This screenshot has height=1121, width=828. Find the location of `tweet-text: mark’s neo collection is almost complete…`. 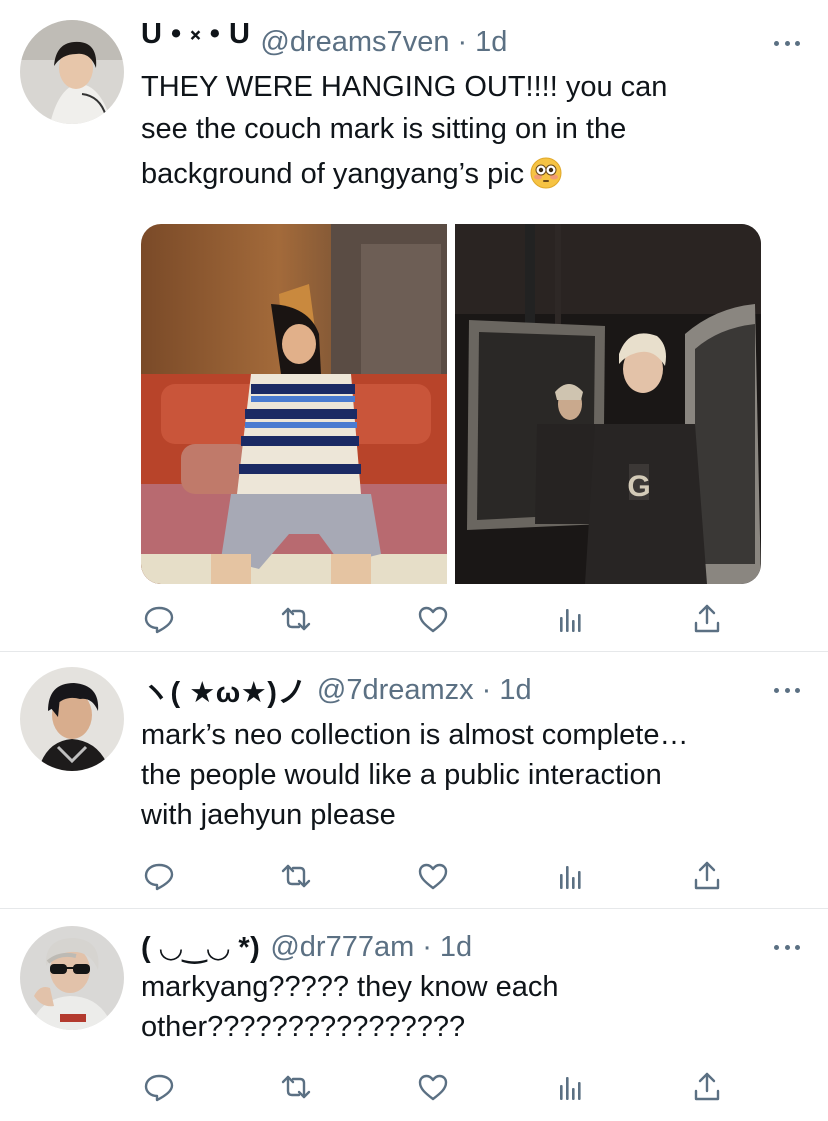

tweet-text: mark’s neo collection is almost complete… is located at coordinates (464, 775).